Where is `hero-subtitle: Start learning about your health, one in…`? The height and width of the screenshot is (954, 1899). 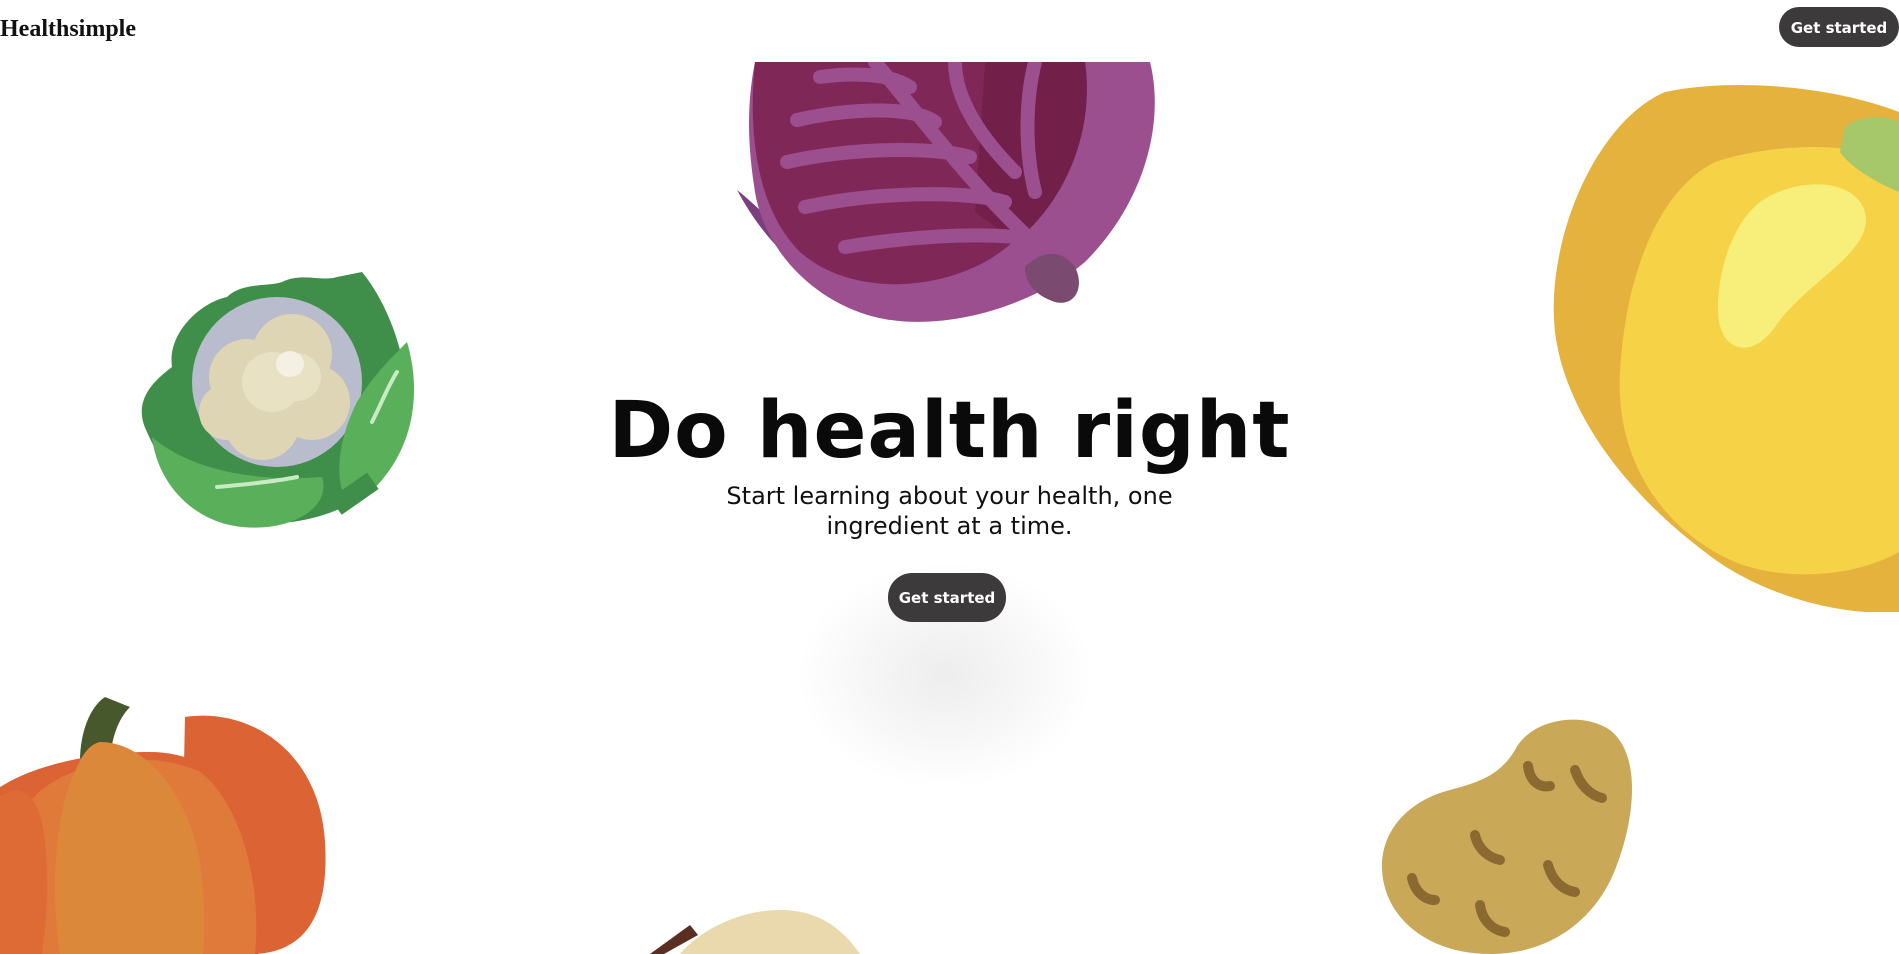 hero-subtitle: Start learning about your health, one in… is located at coordinates (949, 511).